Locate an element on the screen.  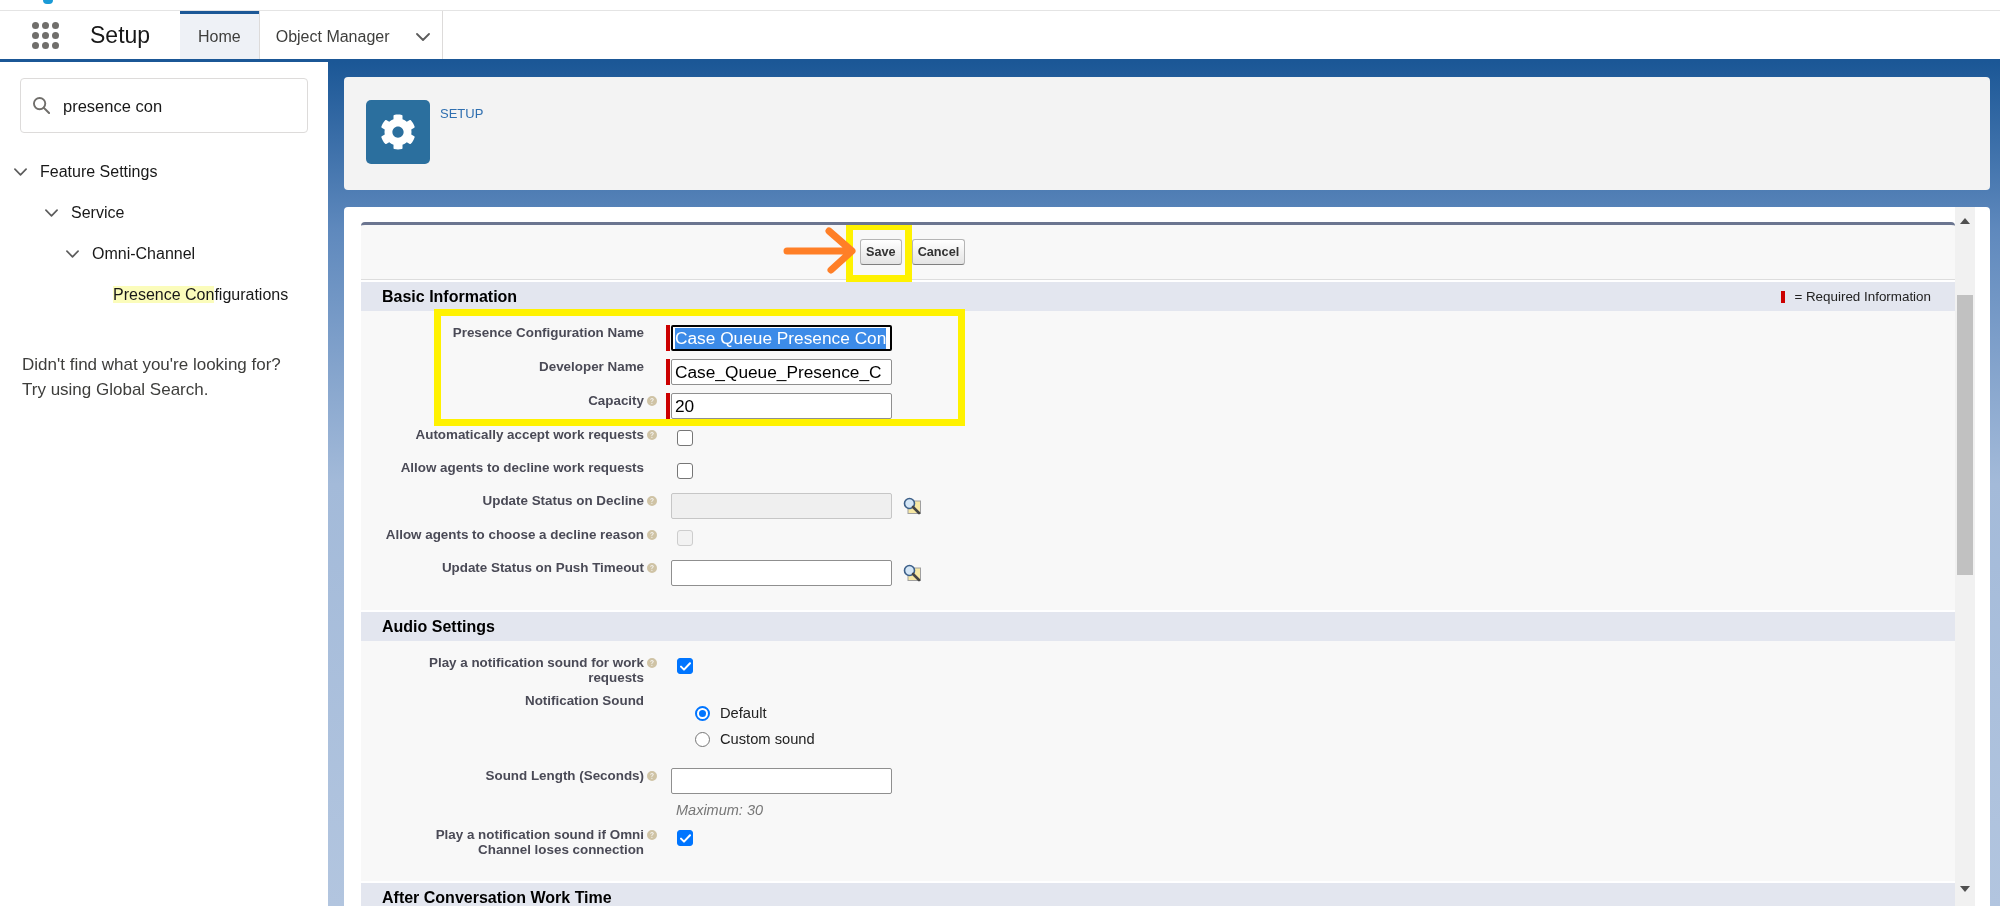
field-label: Notification Sound is located at coordinates (584, 700).